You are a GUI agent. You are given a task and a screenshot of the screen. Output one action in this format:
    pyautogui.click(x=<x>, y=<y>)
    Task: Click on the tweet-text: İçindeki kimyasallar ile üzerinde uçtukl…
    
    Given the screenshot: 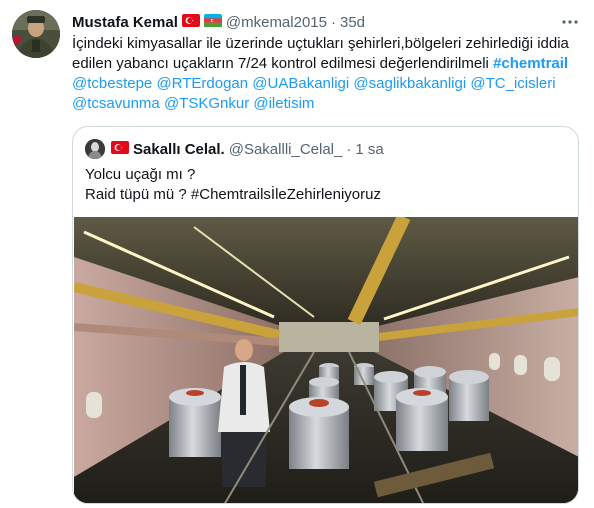 What is the action you would take?
    pyautogui.click(x=322, y=74)
    